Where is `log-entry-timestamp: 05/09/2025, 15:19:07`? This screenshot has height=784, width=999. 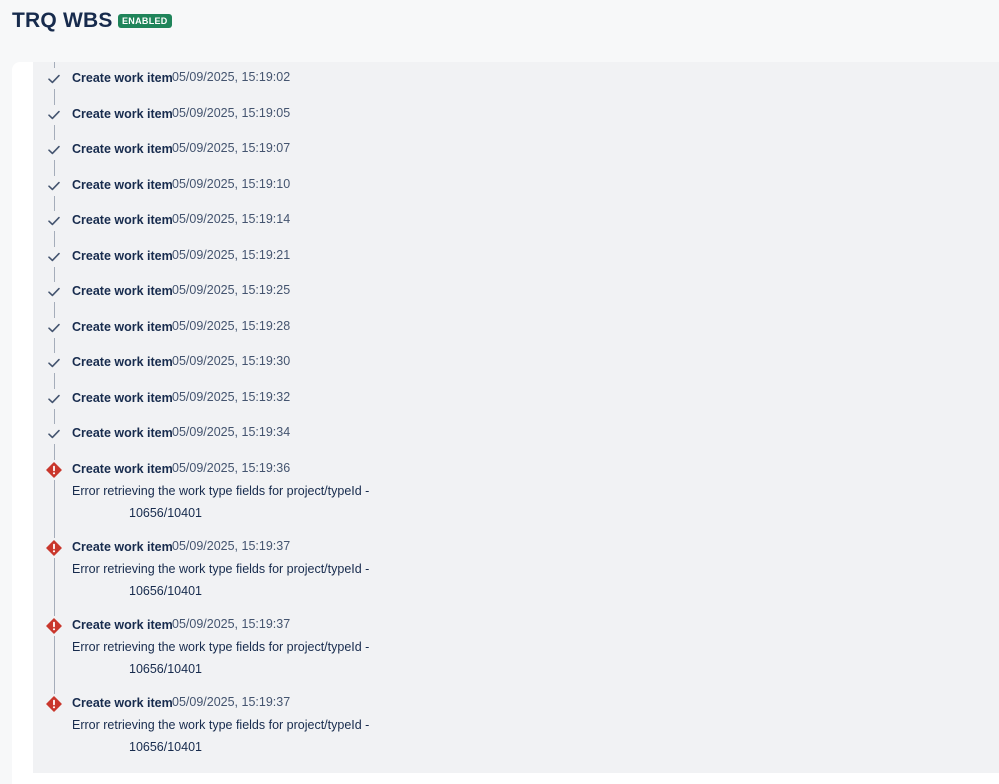 log-entry-timestamp: 05/09/2025, 15:19:07 is located at coordinates (231, 148).